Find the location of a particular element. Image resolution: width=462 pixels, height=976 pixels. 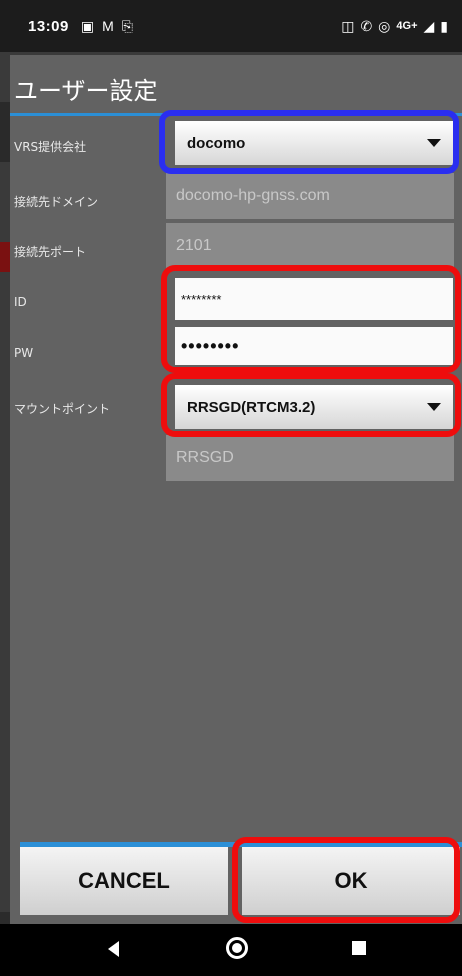

pw-label: PW is located at coordinates (24, 353).